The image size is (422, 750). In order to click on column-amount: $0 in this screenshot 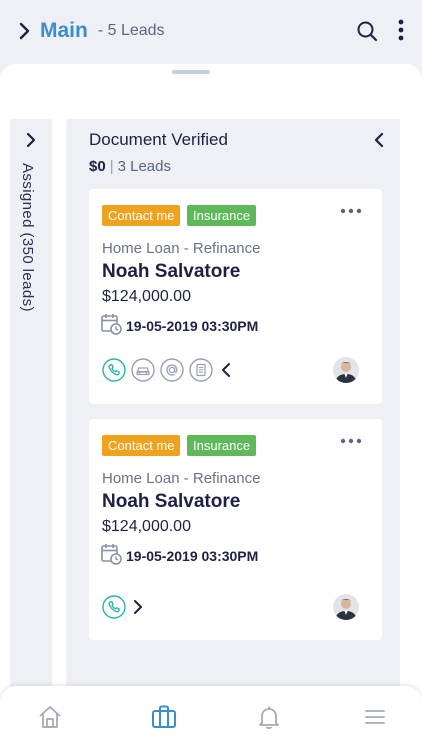, I will do `click(97, 166)`.